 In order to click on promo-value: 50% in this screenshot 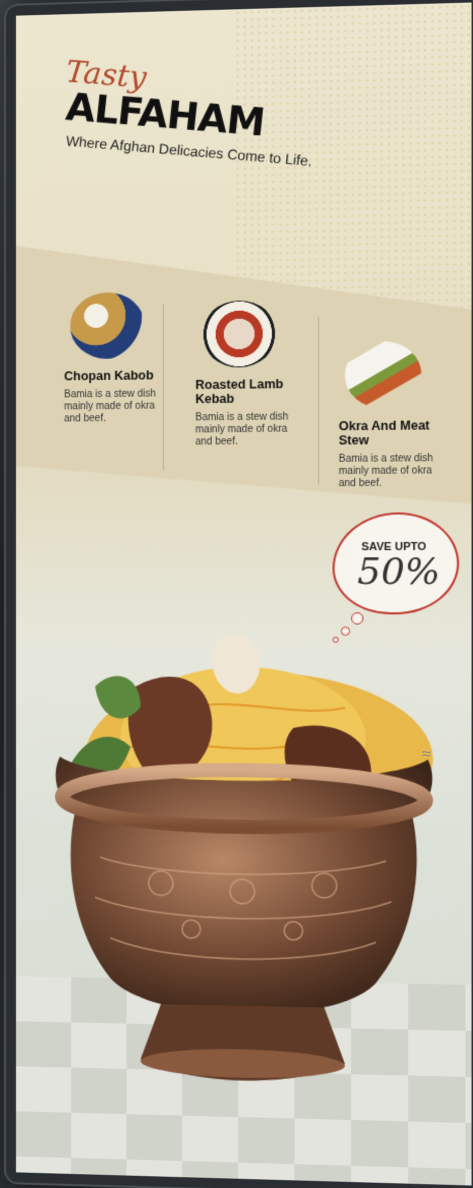, I will do `click(399, 572)`.